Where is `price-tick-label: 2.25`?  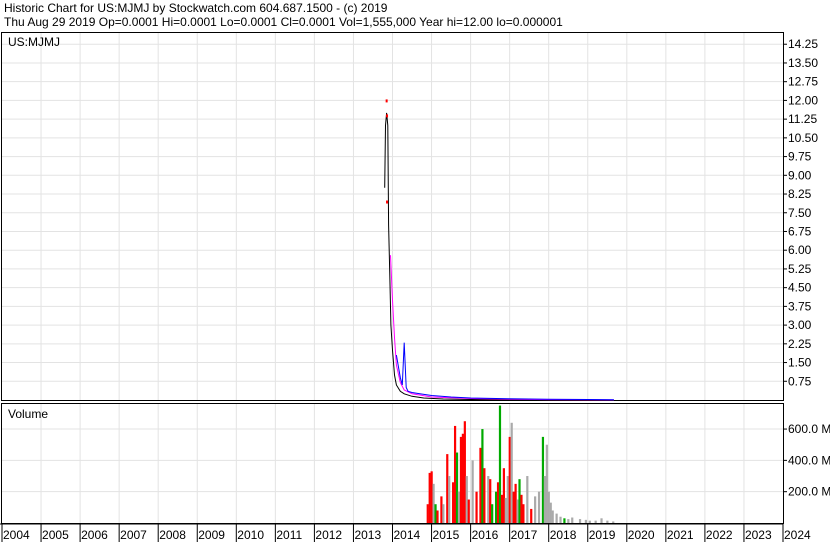
price-tick-label: 2.25 is located at coordinates (800, 344).